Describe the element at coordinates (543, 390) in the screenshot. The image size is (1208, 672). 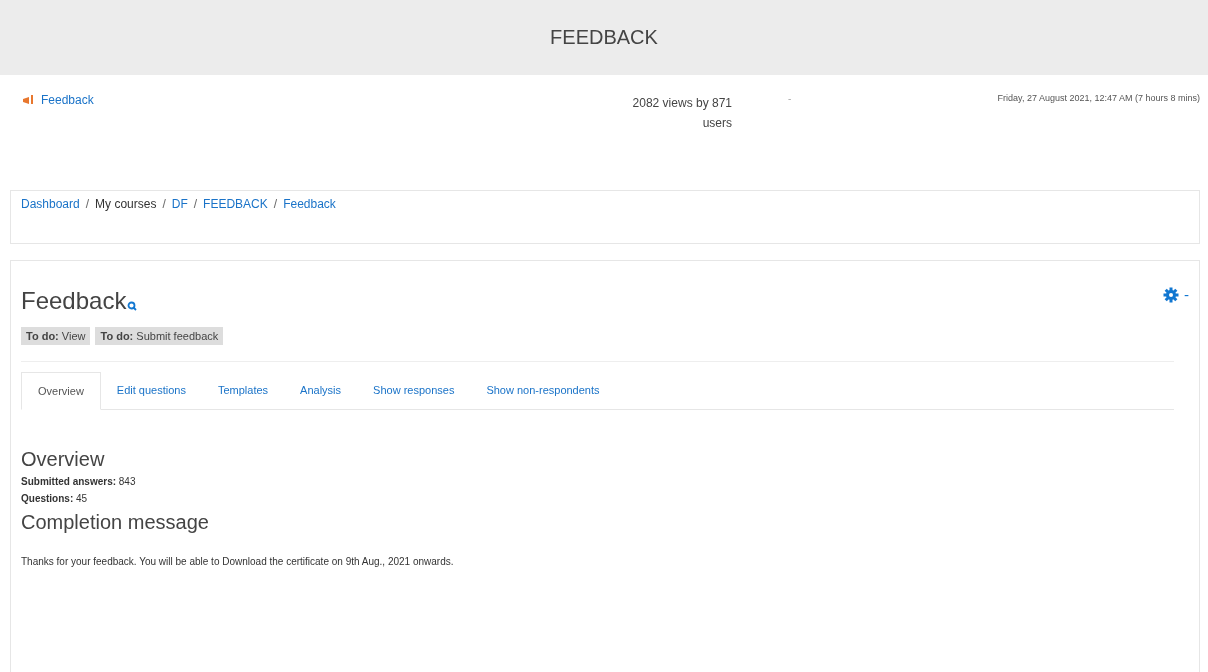
I see `tab: Show non-respondents` at that location.